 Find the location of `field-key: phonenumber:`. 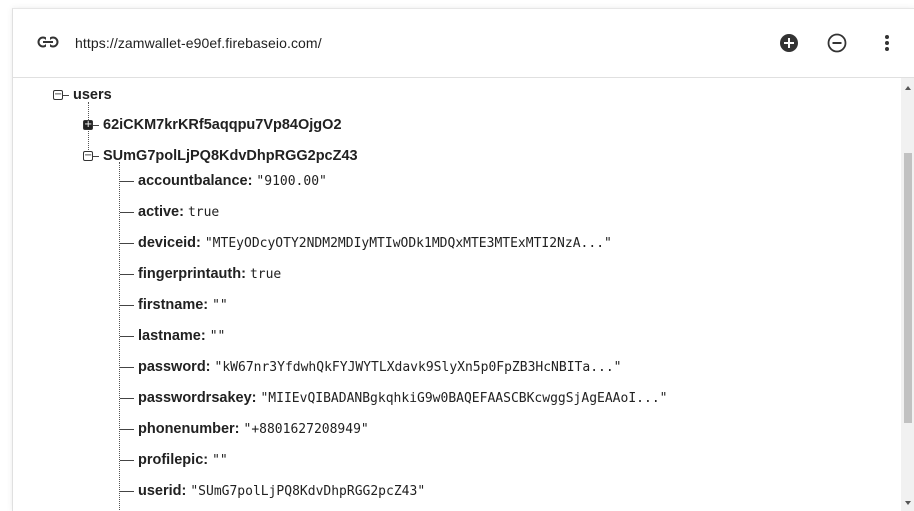

field-key: phonenumber: is located at coordinates (189, 429).